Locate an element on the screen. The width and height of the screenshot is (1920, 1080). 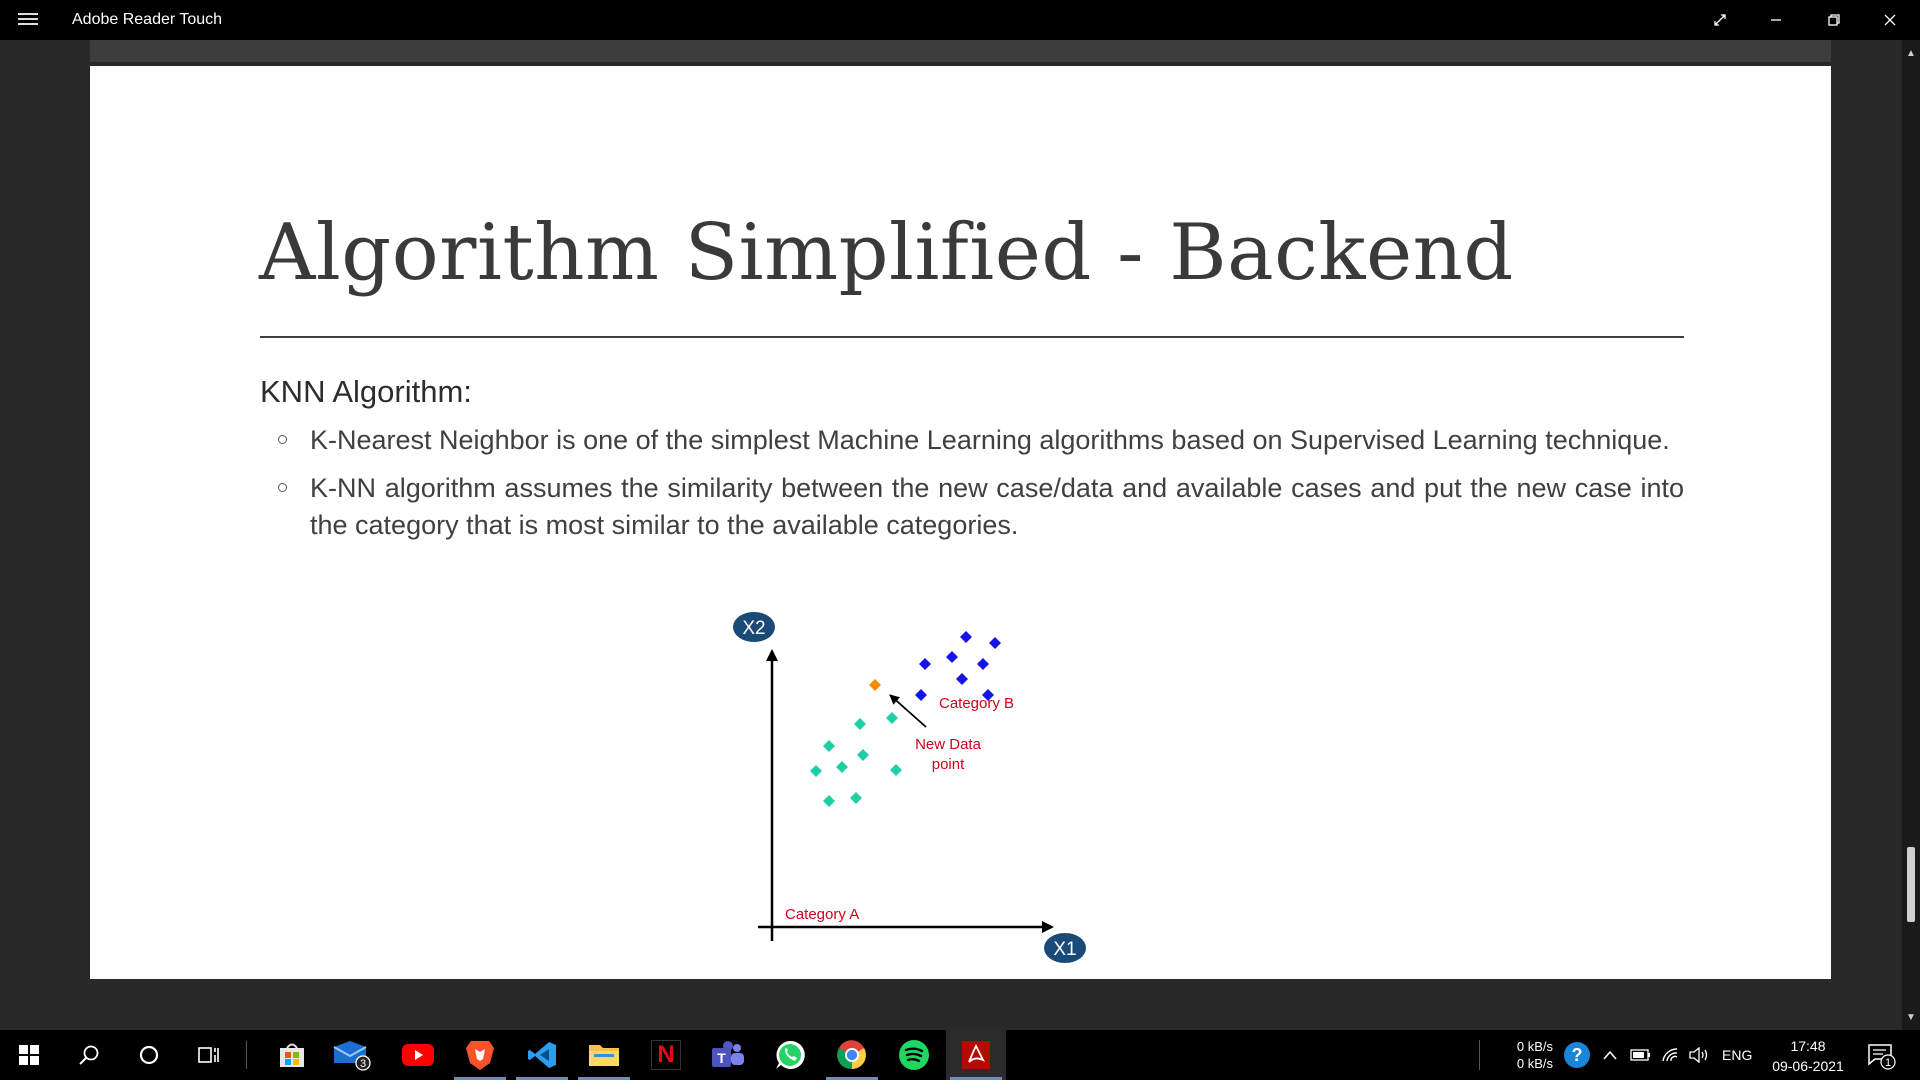
expand-icon is located at coordinates (1720, 20).